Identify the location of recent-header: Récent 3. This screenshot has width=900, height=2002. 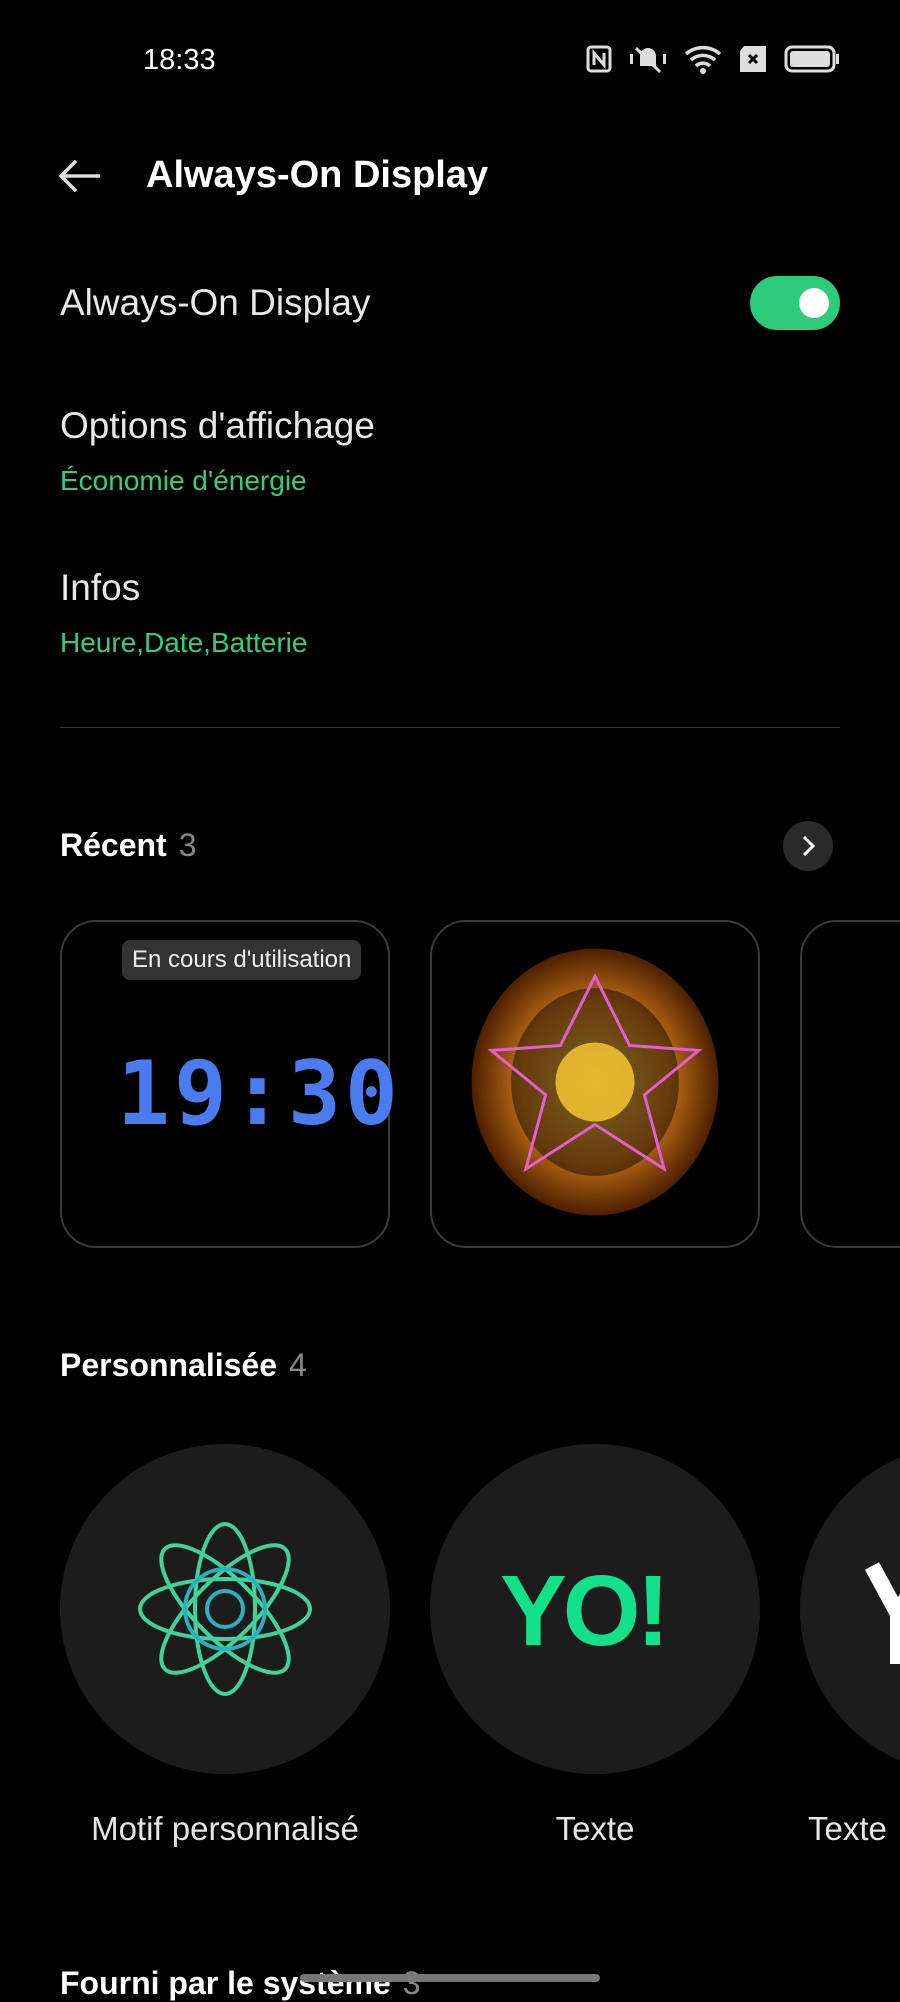
(128, 845).